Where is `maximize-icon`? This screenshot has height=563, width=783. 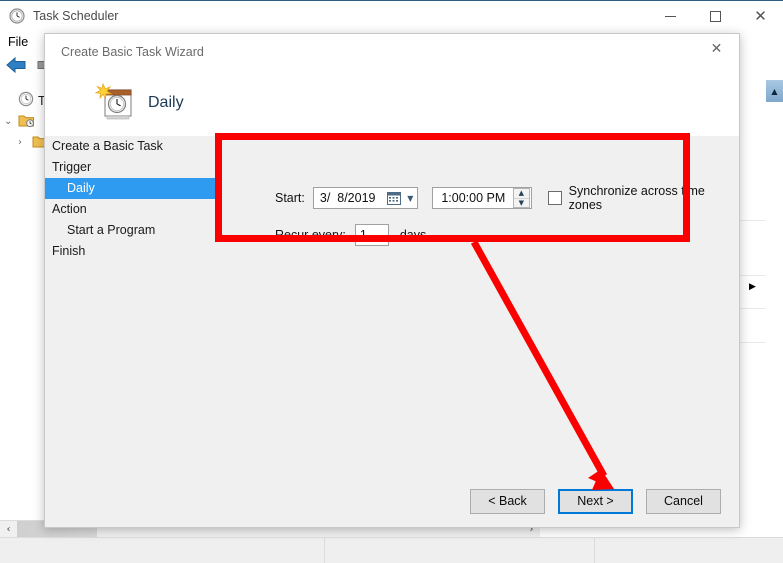
maximize-icon is located at coordinates (715, 16).